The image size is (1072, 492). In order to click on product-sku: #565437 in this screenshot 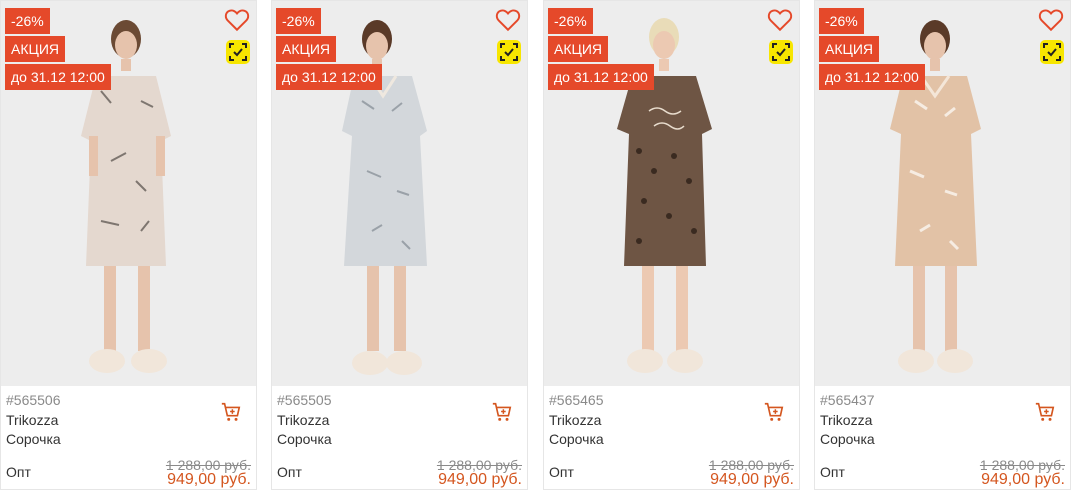, I will do `click(847, 400)`.